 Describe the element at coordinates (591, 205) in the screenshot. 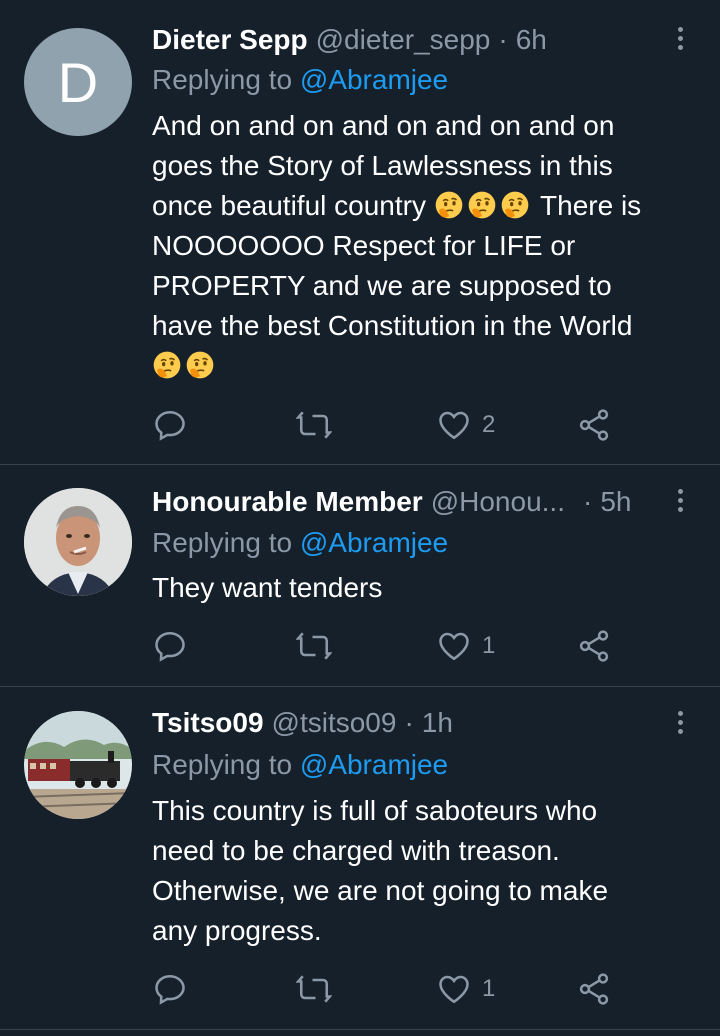

I see `text-segment: There is` at that location.